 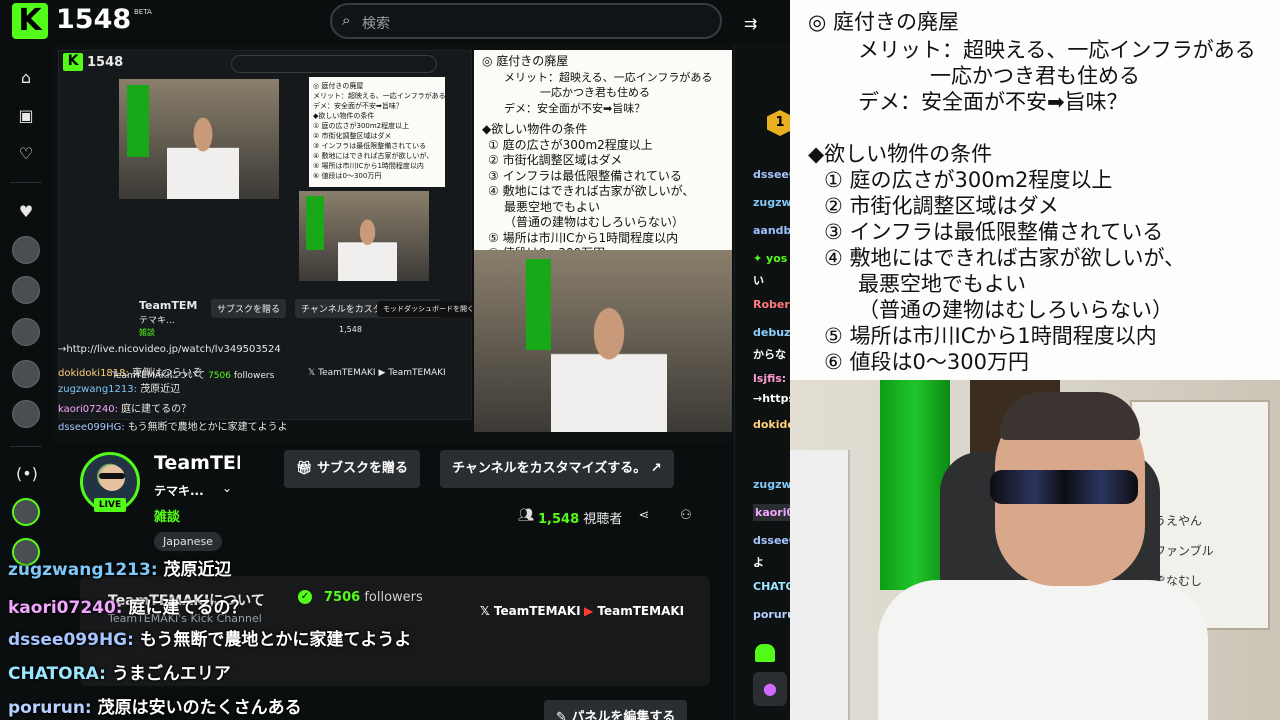 I want to click on chat-username: Roberts, so click(x=771, y=304).